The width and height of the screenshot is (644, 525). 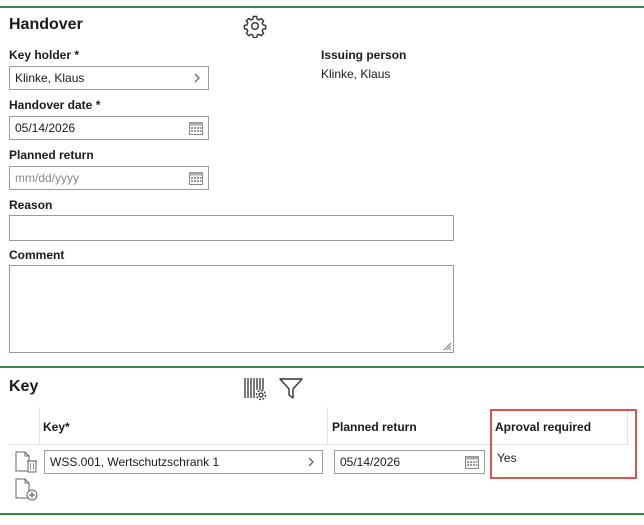 What do you see at coordinates (27, 490) in the screenshot?
I see `add-document-icon` at bounding box center [27, 490].